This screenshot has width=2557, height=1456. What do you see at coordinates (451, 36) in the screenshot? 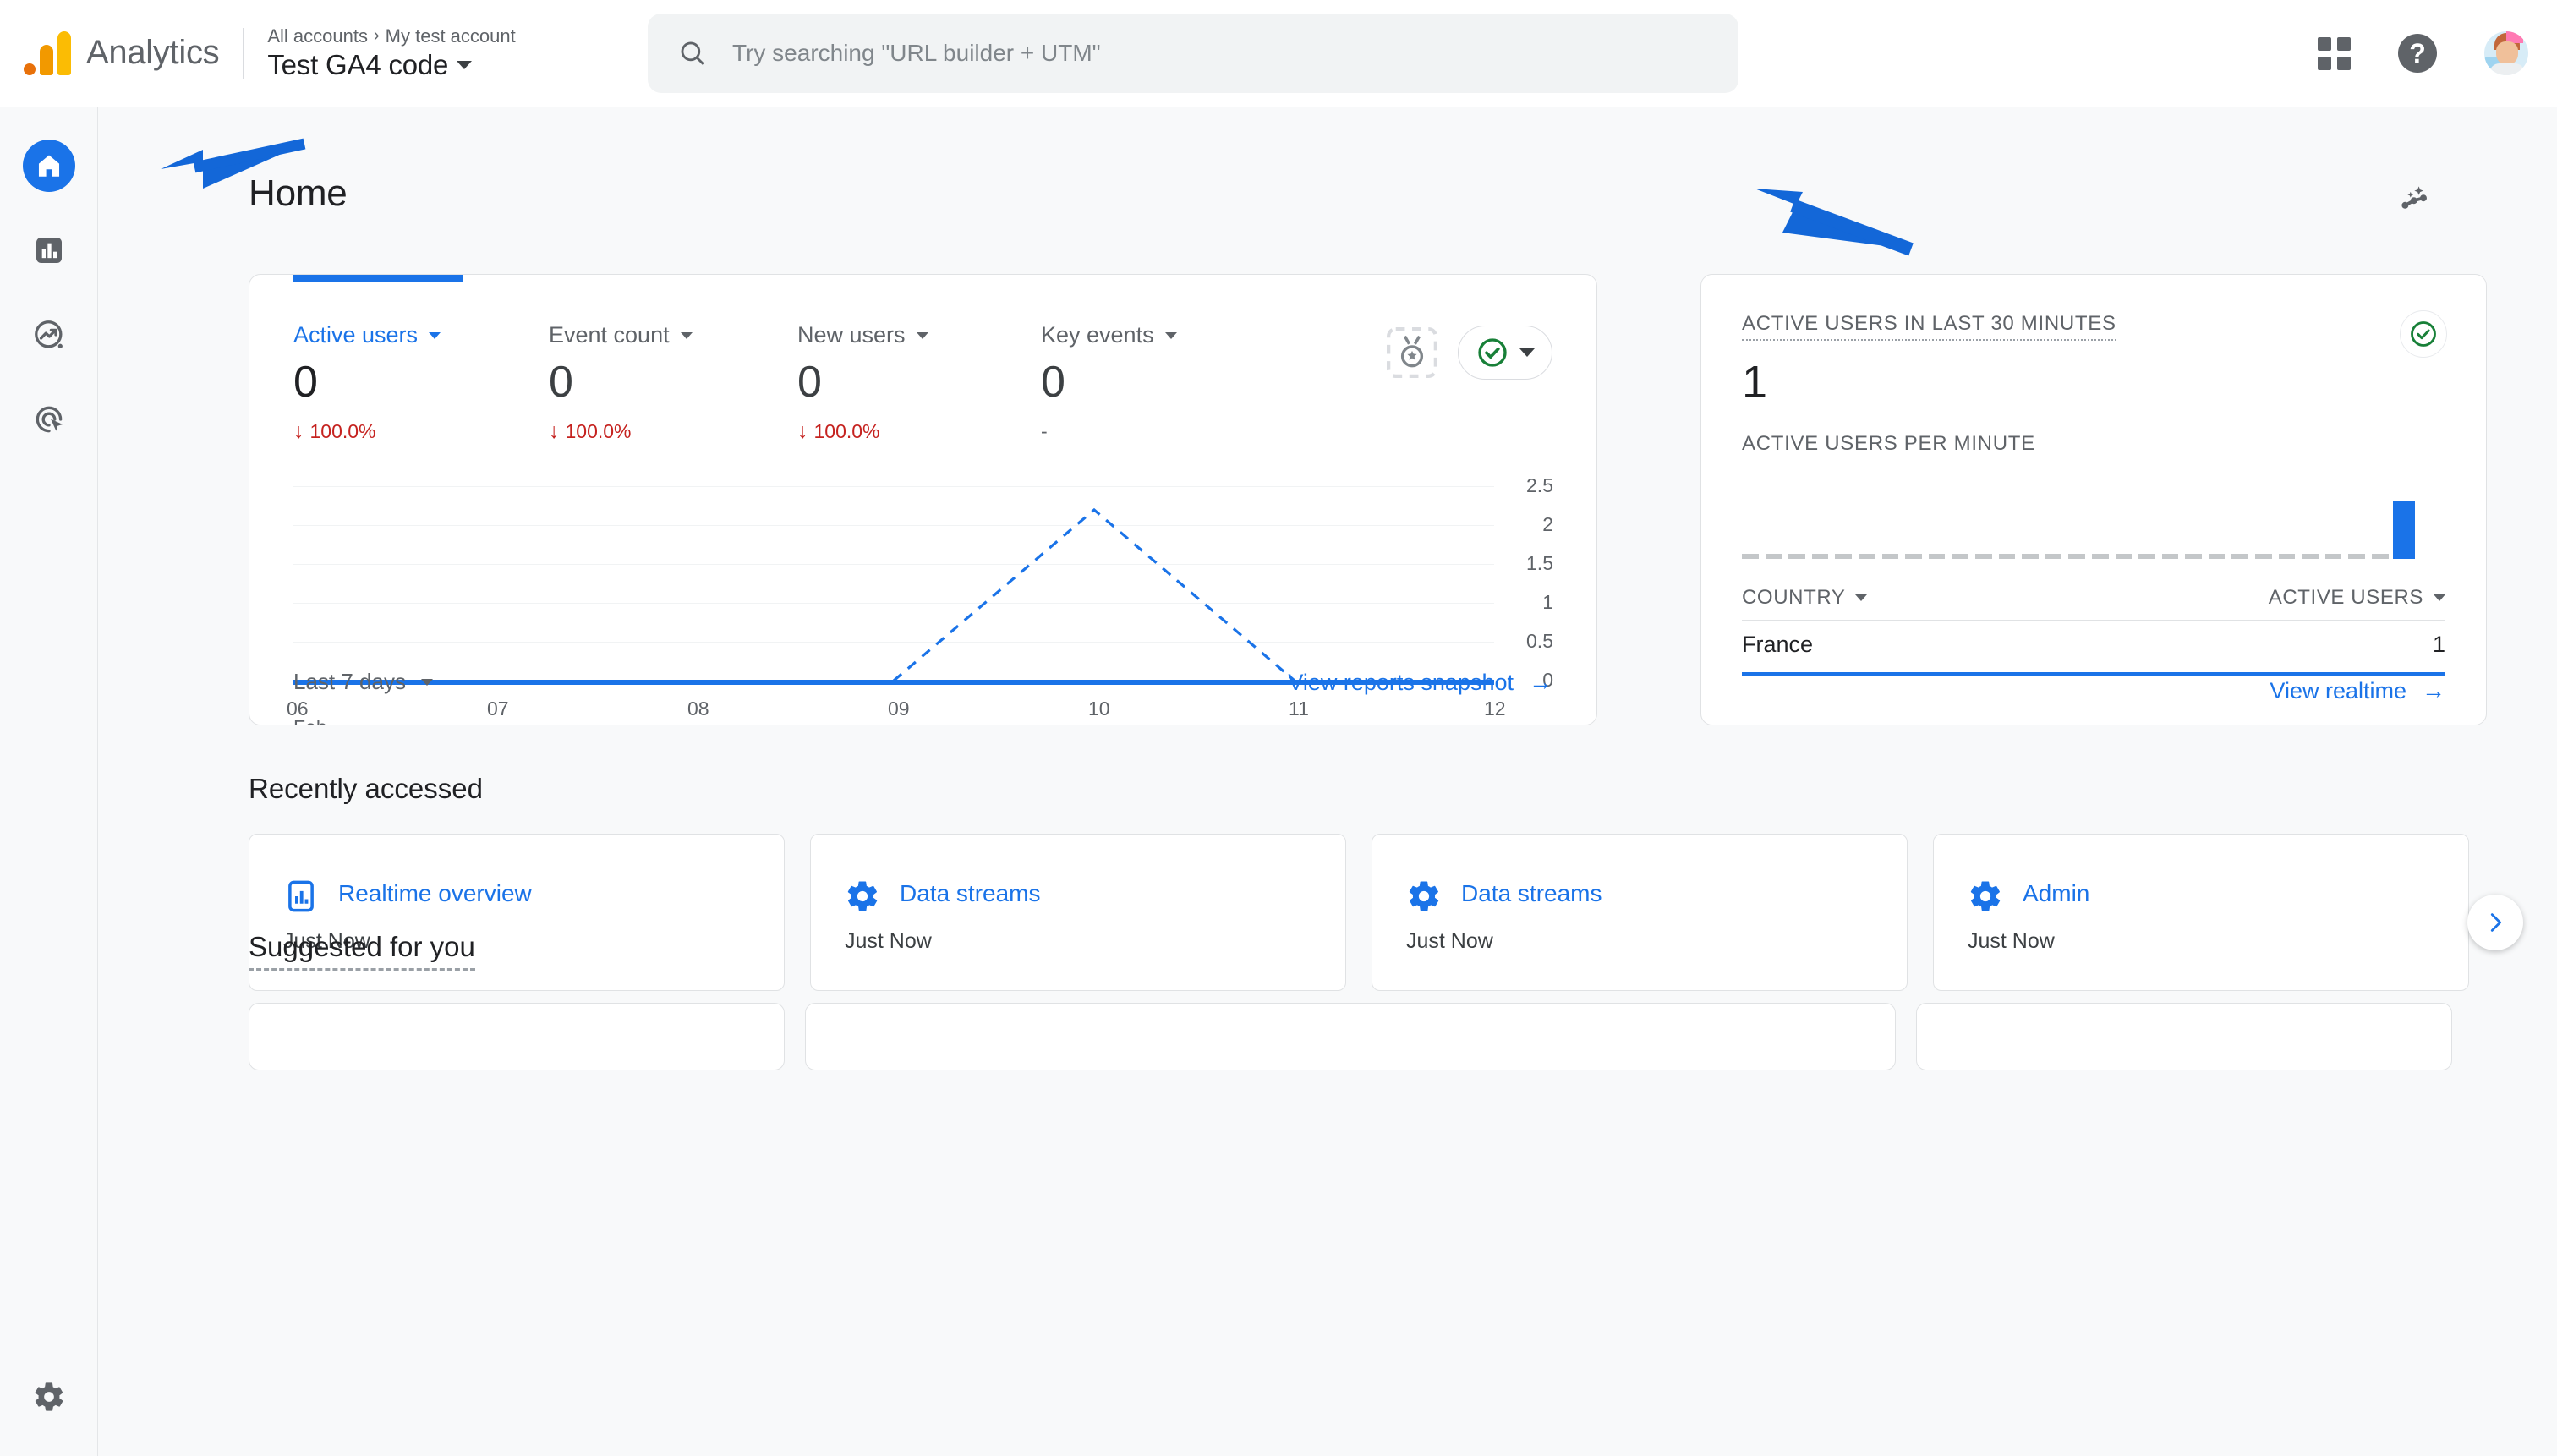
I see `breadcrumb-account-name: My test account` at bounding box center [451, 36].